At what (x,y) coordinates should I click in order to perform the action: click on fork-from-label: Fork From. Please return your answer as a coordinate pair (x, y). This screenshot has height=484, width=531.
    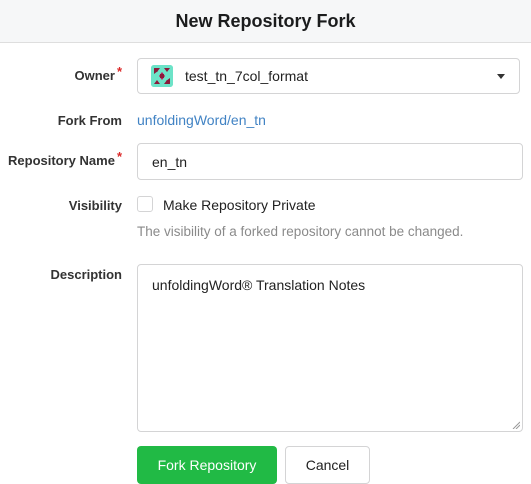
    Looking at the image, I should click on (89, 120).